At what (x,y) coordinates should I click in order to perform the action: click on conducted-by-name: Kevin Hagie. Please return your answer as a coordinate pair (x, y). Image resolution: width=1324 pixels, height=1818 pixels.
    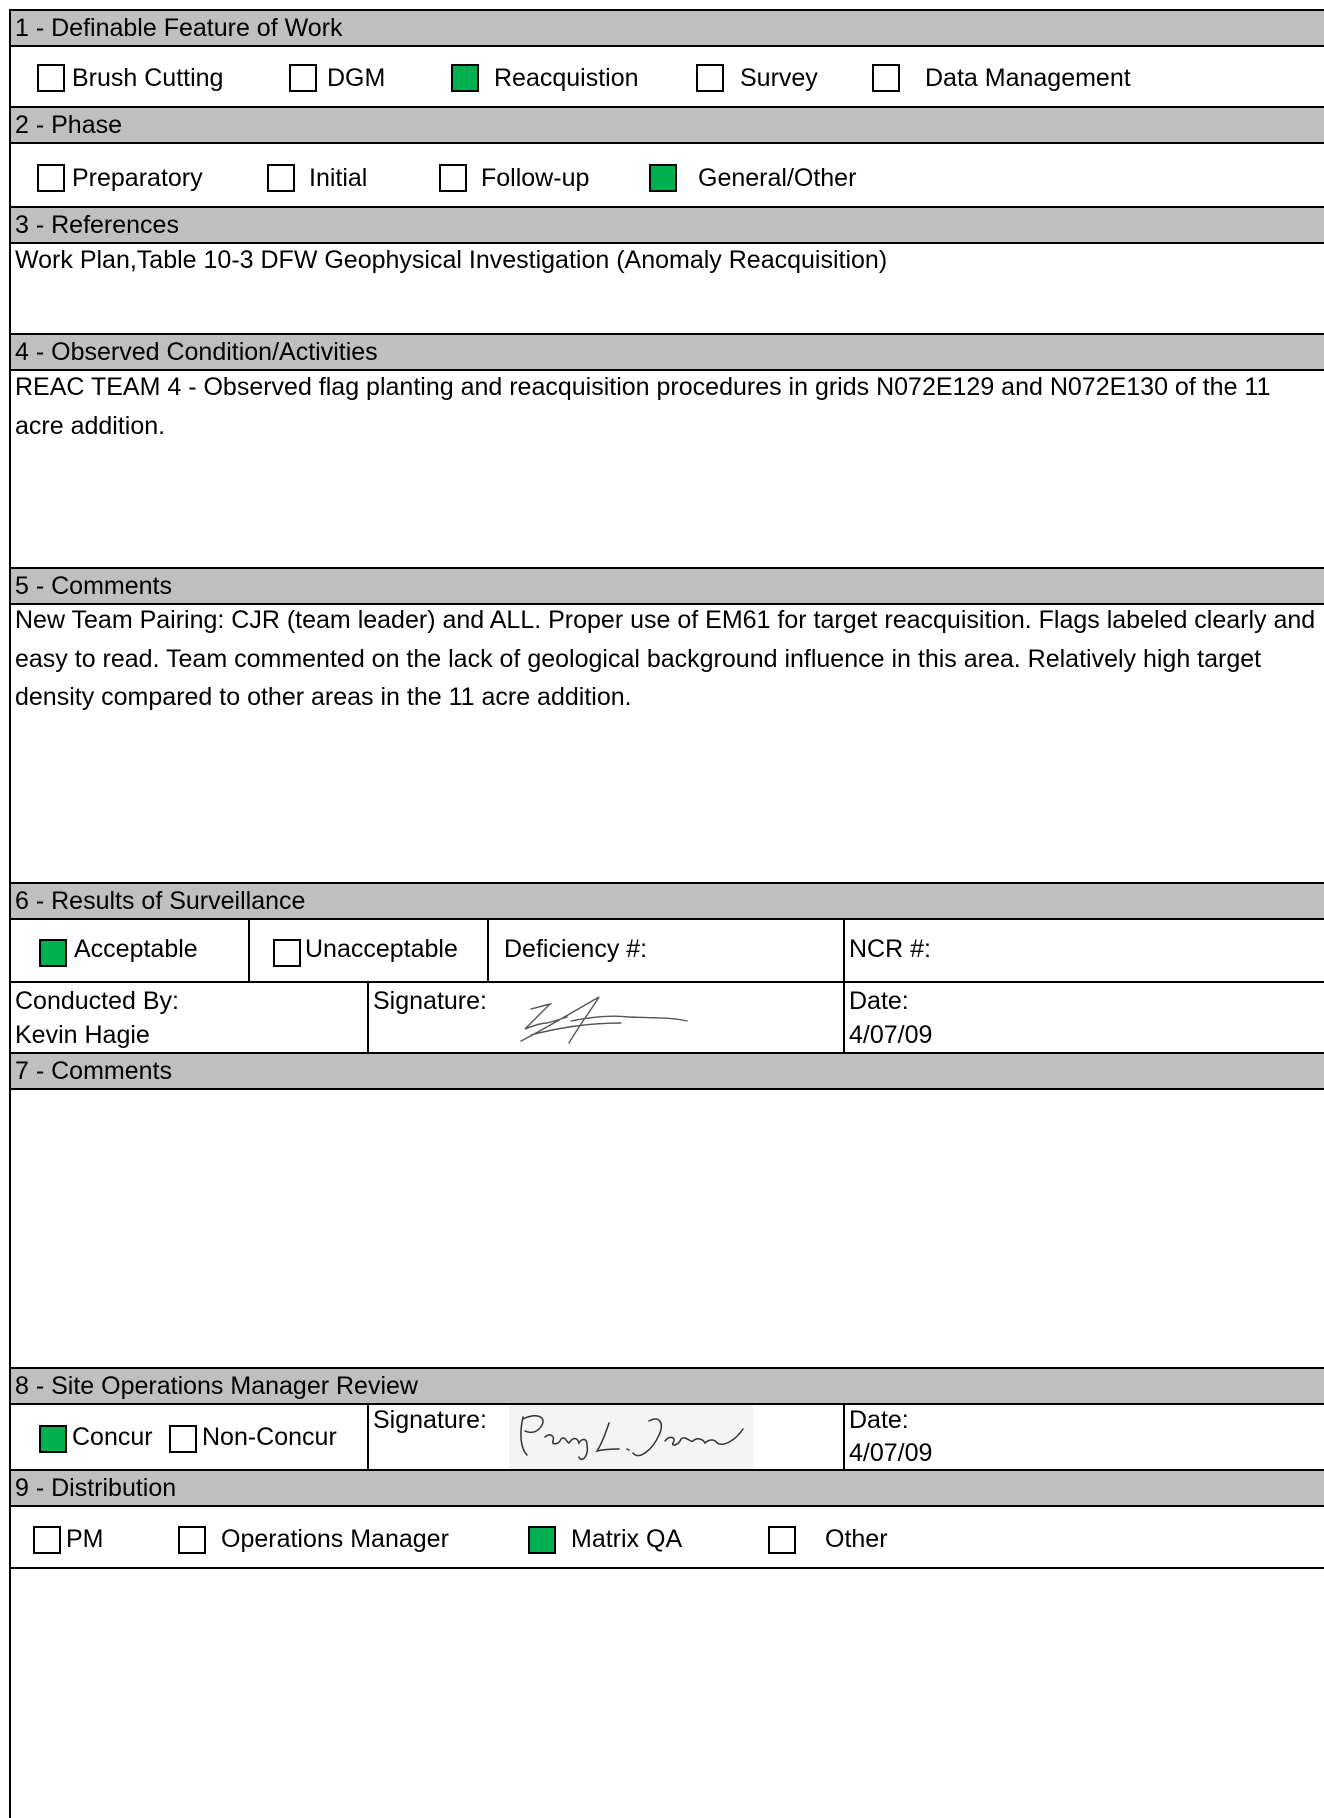
    Looking at the image, I should click on (82, 1035).